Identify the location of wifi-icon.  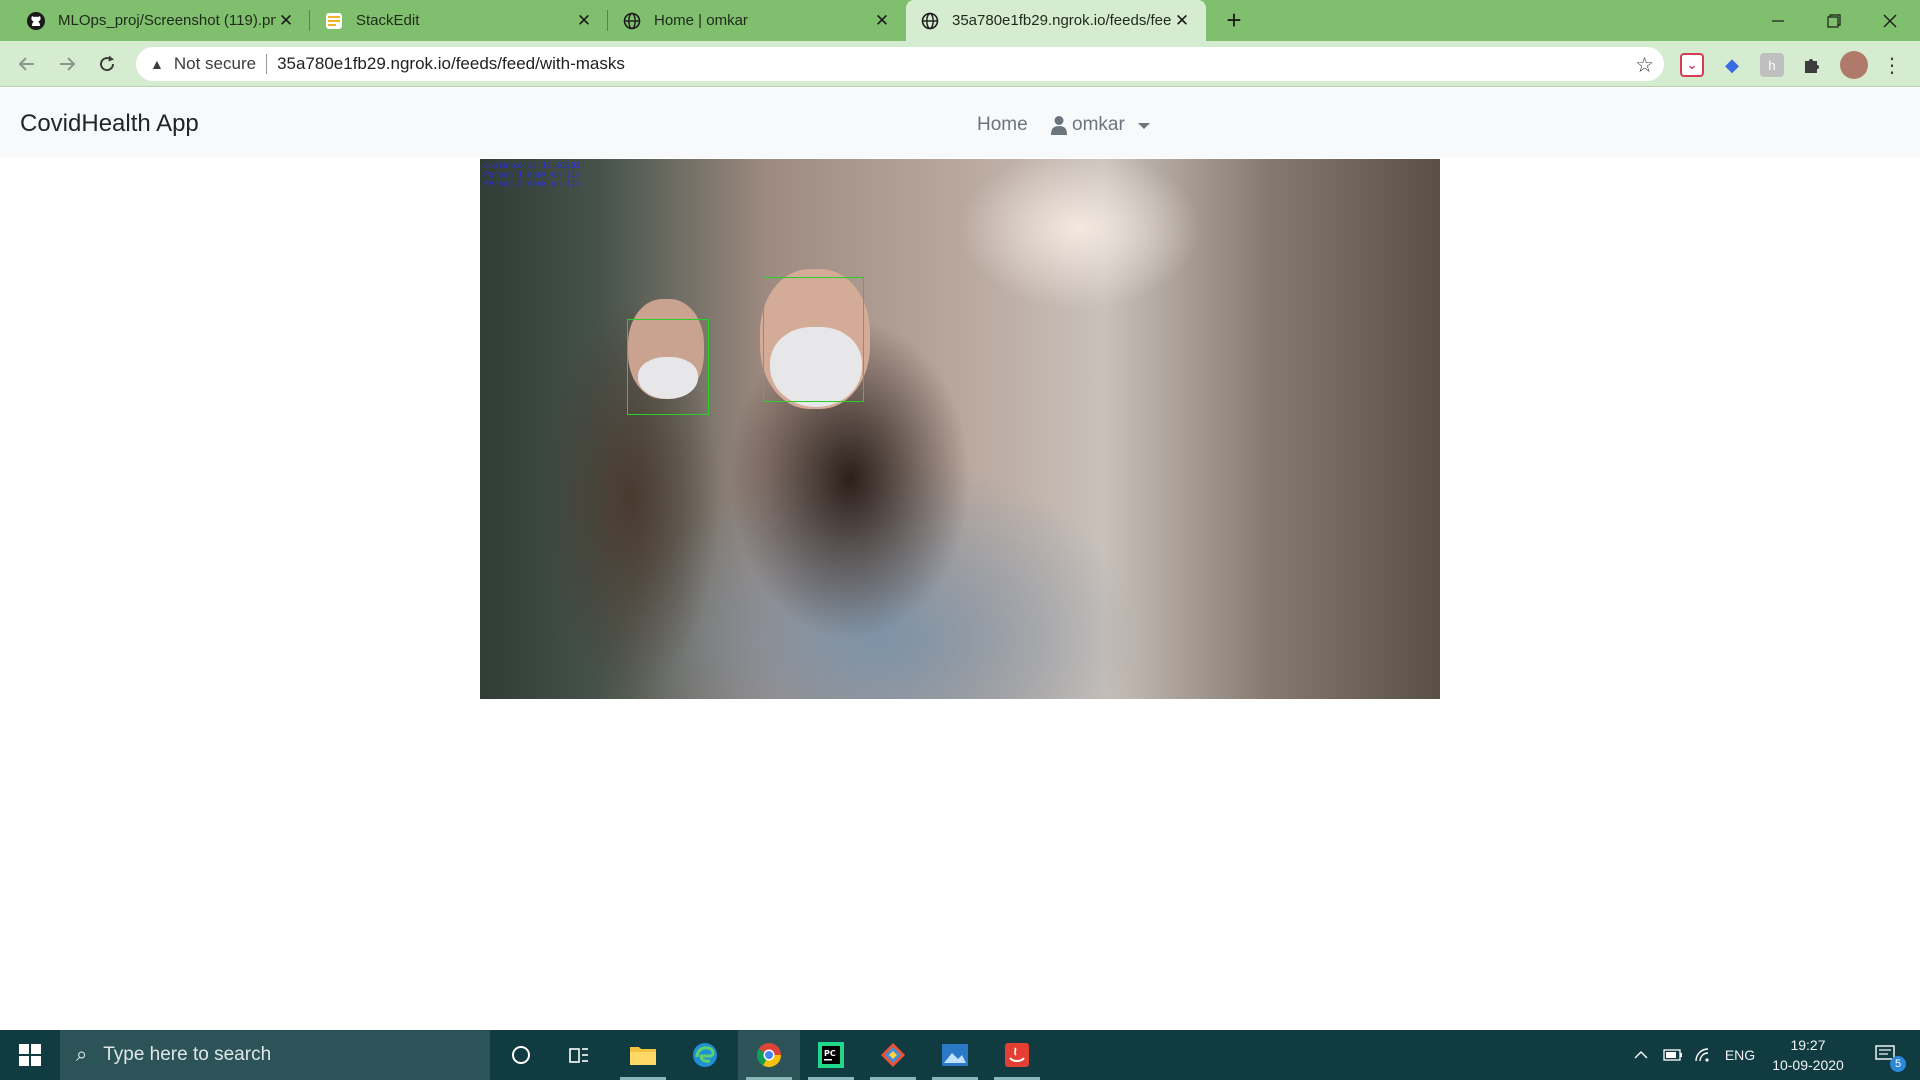
(1703, 1055).